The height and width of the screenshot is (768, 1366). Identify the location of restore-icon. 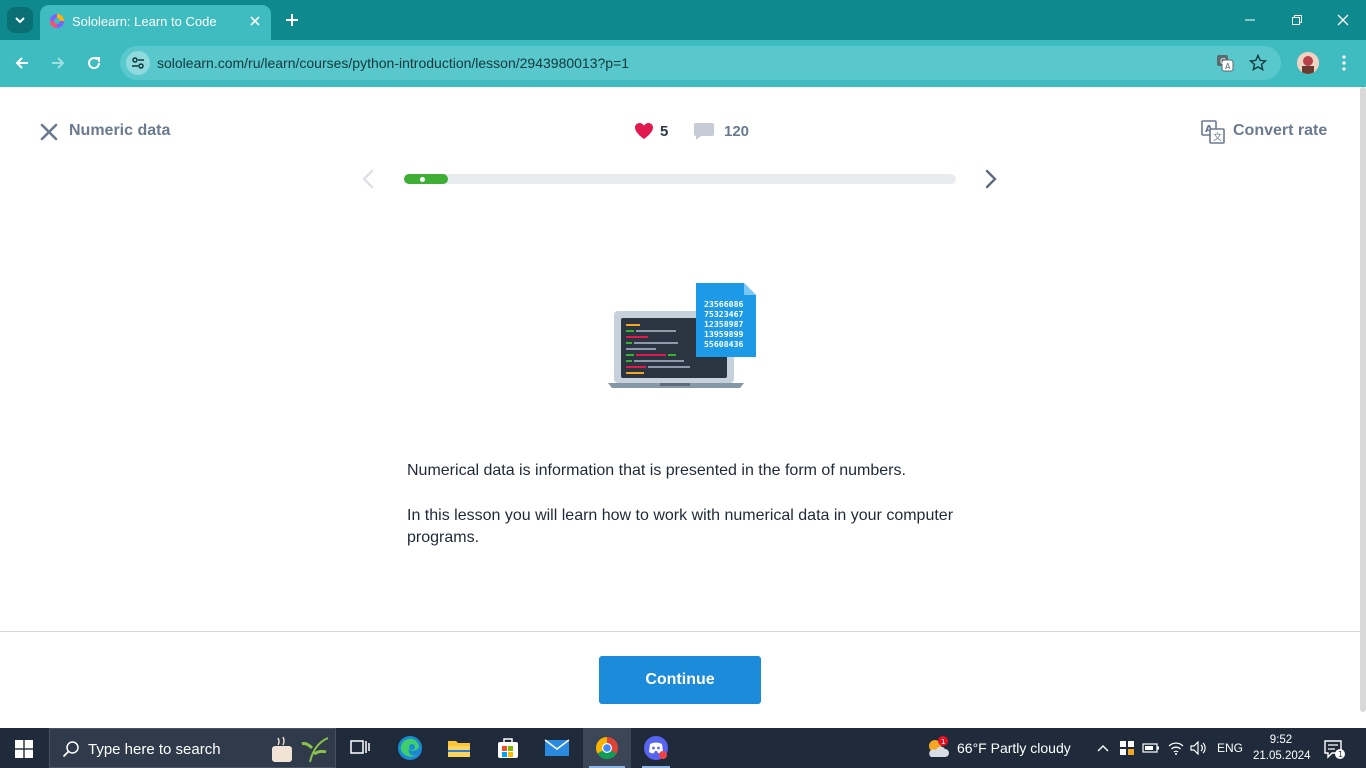
(1297, 20).